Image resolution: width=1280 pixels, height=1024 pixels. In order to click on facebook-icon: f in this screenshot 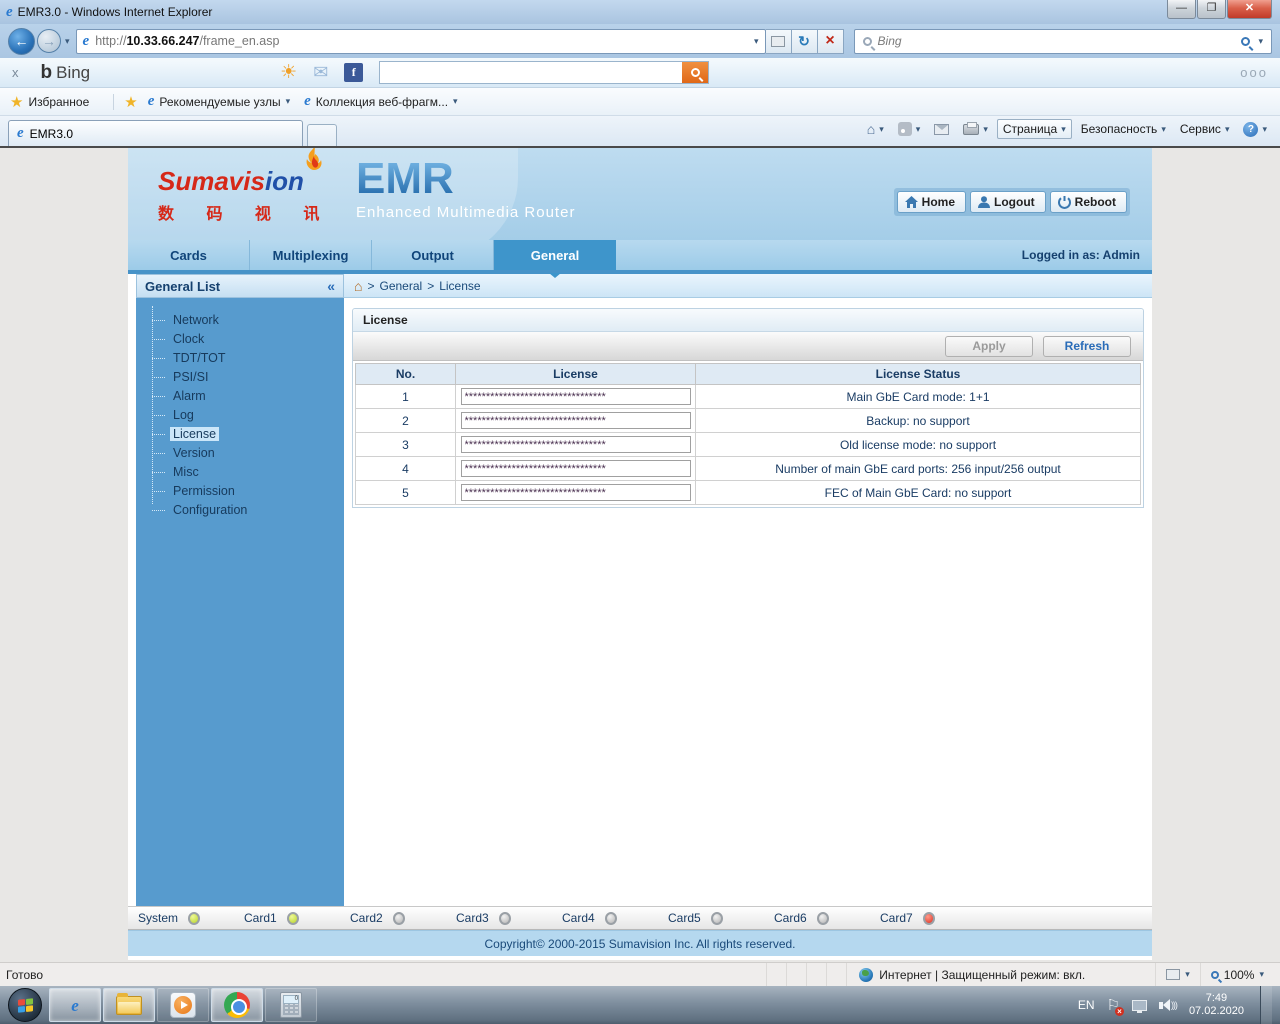, I will do `click(354, 72)`.